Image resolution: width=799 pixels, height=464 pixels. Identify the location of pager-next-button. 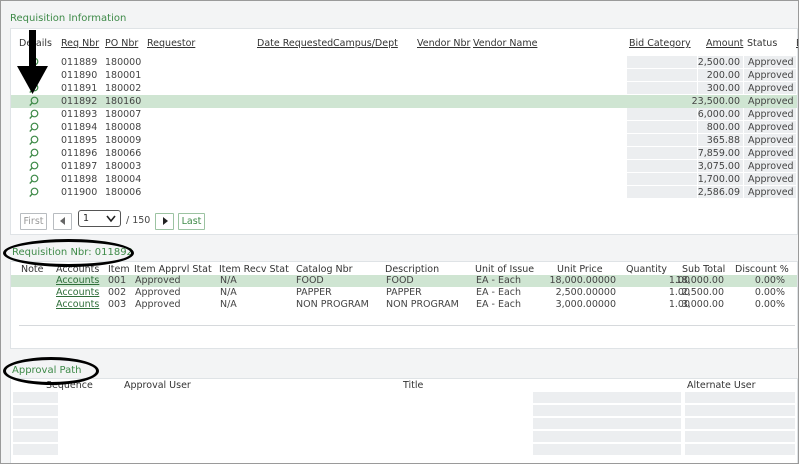
(164, 221).